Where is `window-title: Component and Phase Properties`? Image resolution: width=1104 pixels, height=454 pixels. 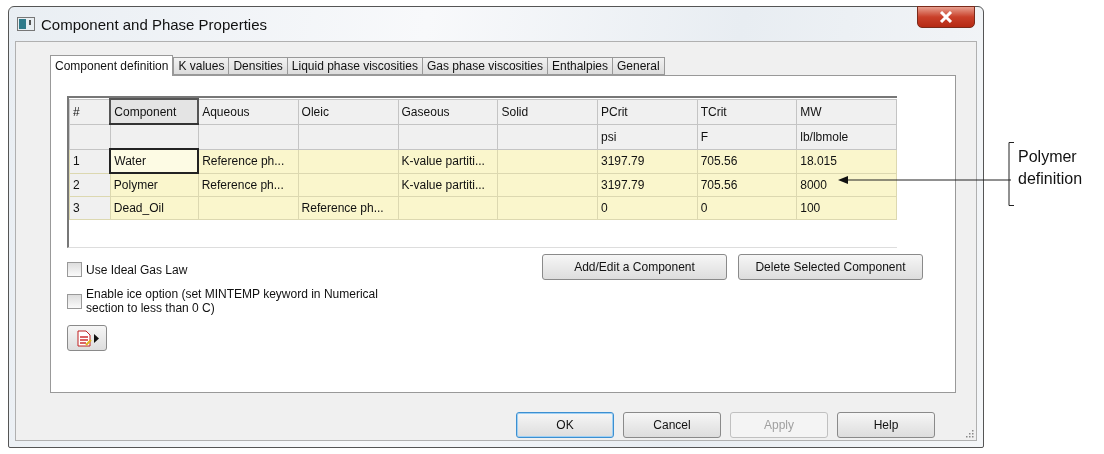
window-title: Component and Phase Properties is located at coordinates (154, 24).